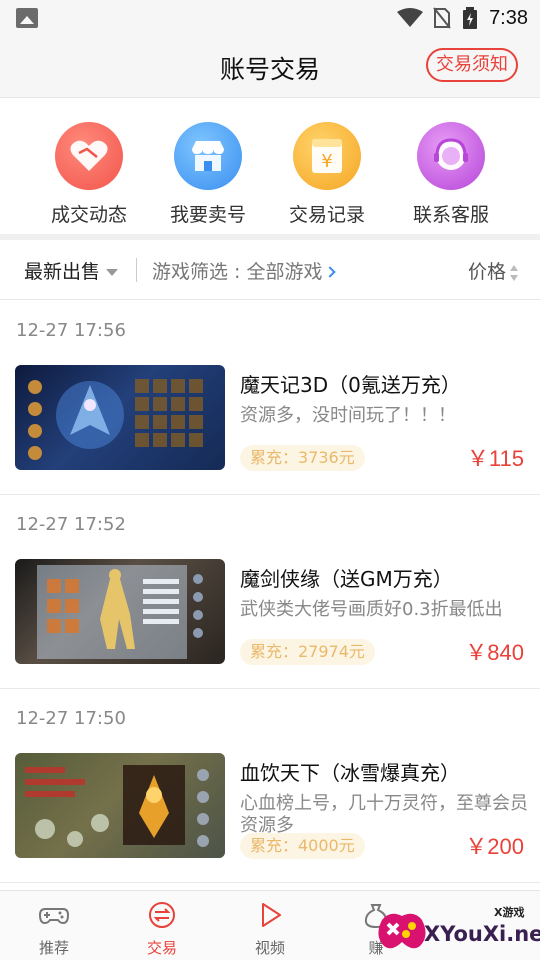  Describe the element at coordinates (112, 272) in the screenshot. I see `caret-down-icon` at that location.